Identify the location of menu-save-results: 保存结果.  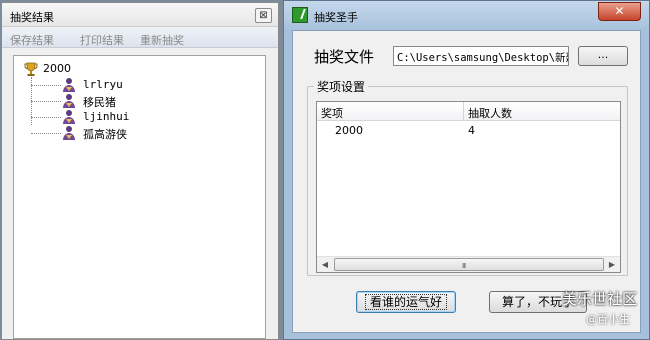
(32, 40).